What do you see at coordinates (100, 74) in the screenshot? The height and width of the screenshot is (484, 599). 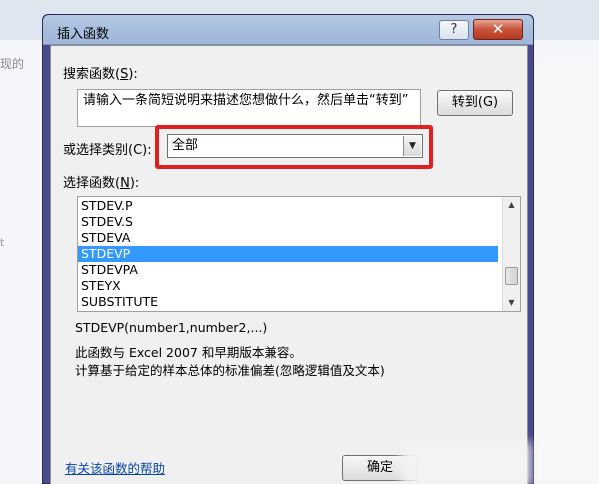 I see `search-label: 搜索函数(S):` at bounding box center [100, 74].